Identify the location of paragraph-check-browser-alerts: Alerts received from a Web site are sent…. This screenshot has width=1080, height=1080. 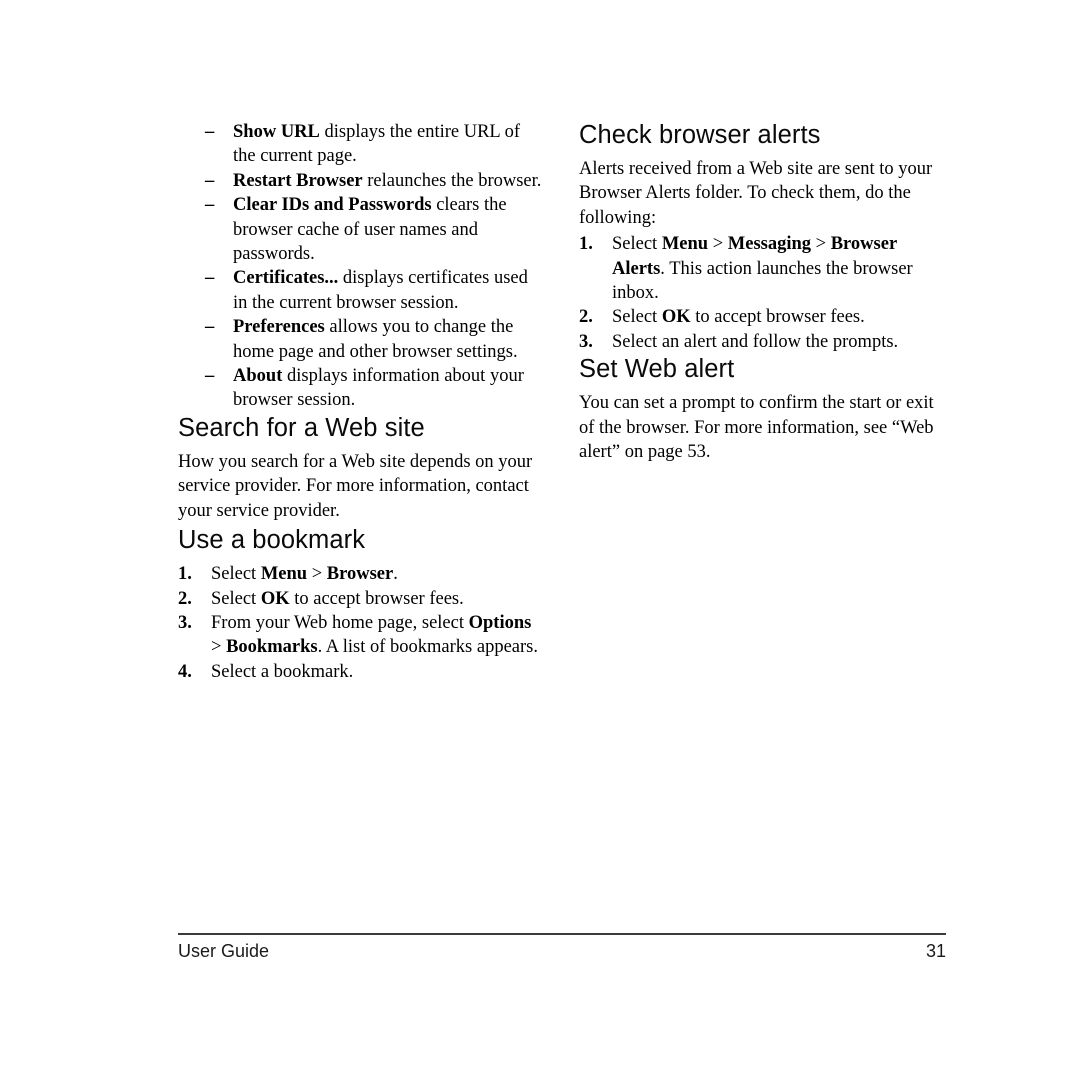
(756, 193).